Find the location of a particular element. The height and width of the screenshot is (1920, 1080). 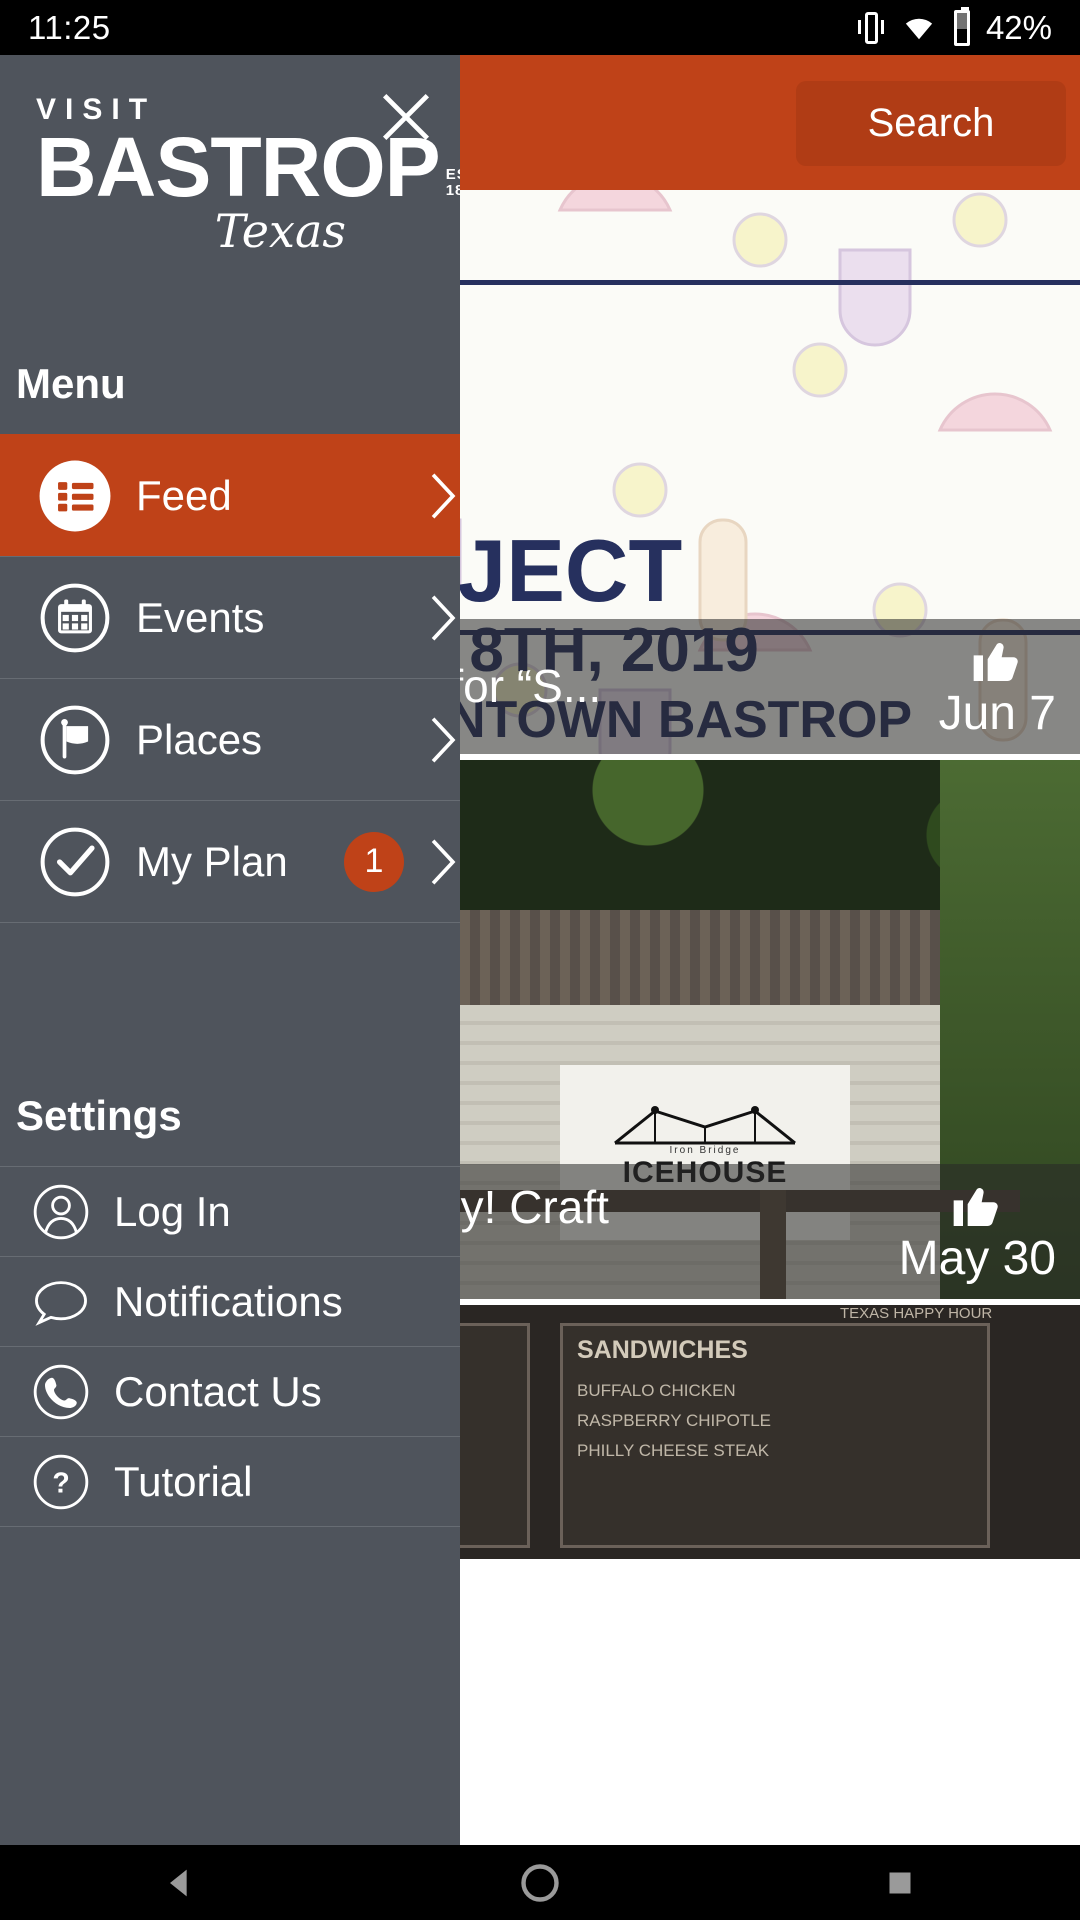

sidebar-item-events: Events is located at coordinates (230, 617).